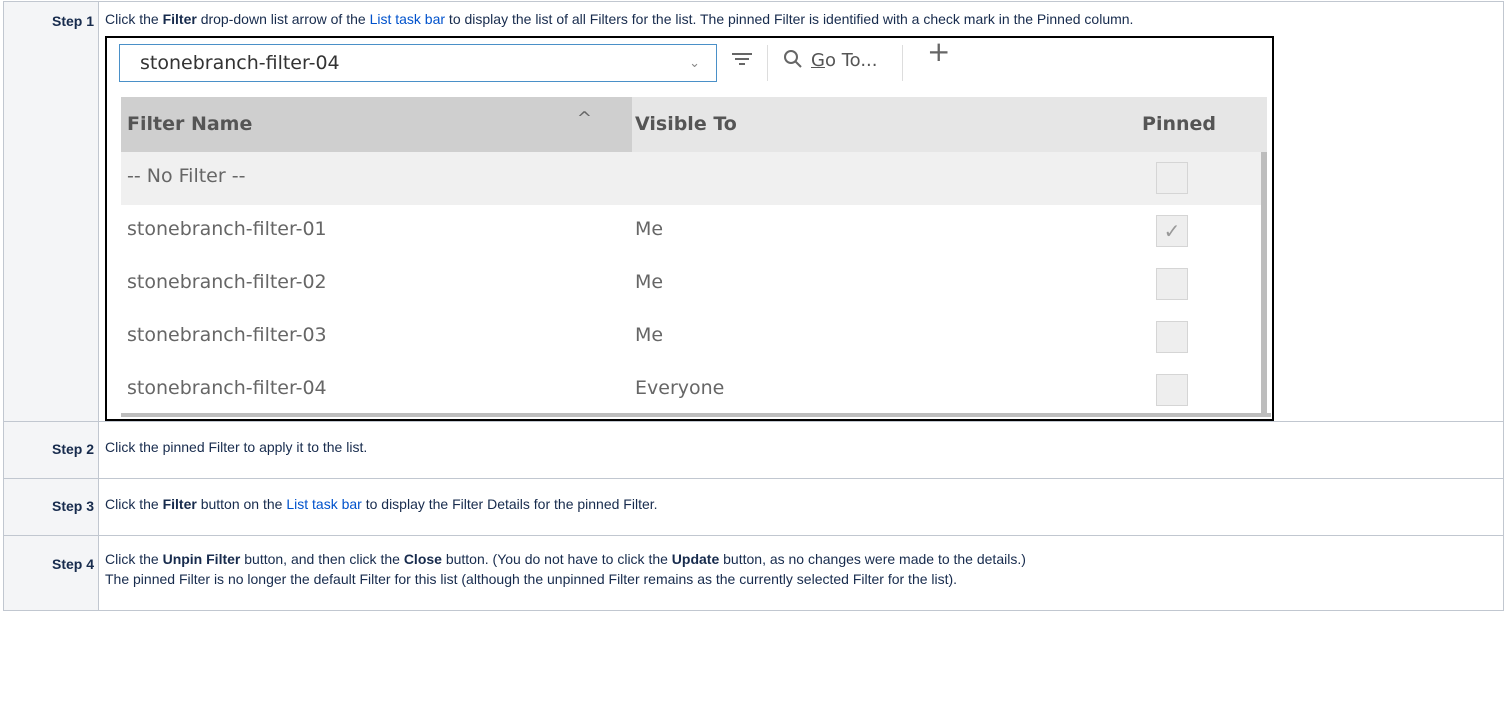  Describe the element at coordinates (1264, 283) in the screenshot. I see `scrollbar` at that location.